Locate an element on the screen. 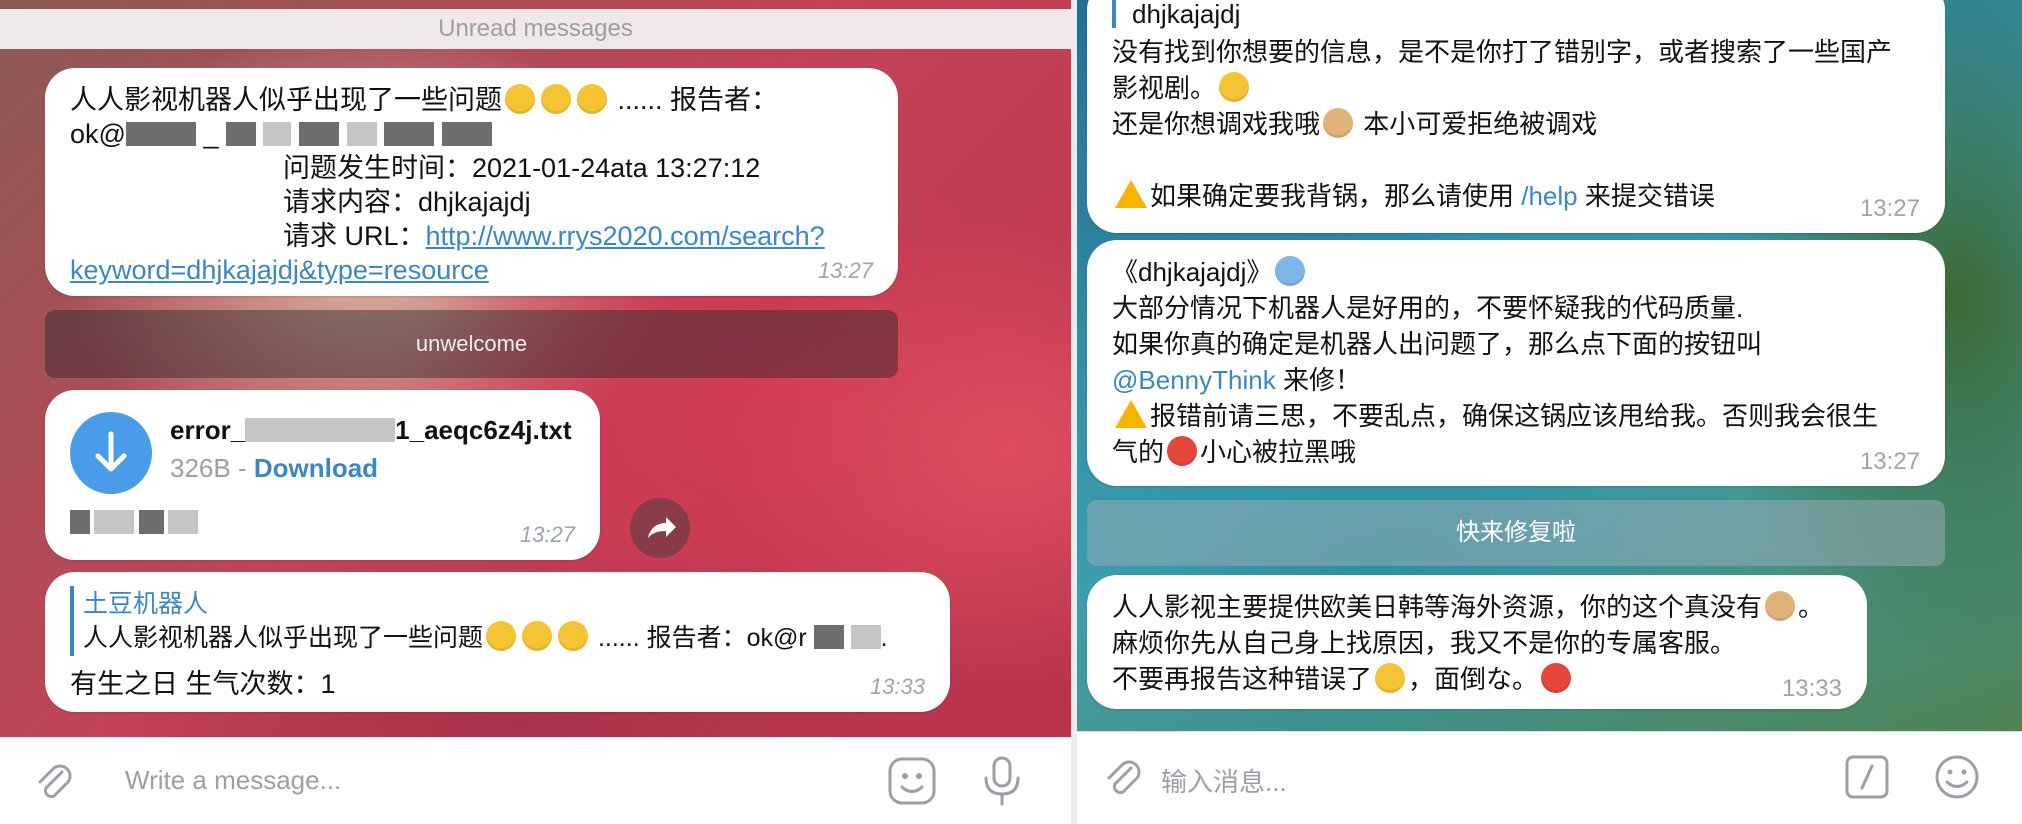 The image size is (2022, 824). message-text: 来提交错误 is located at coordinates (1649, 196).